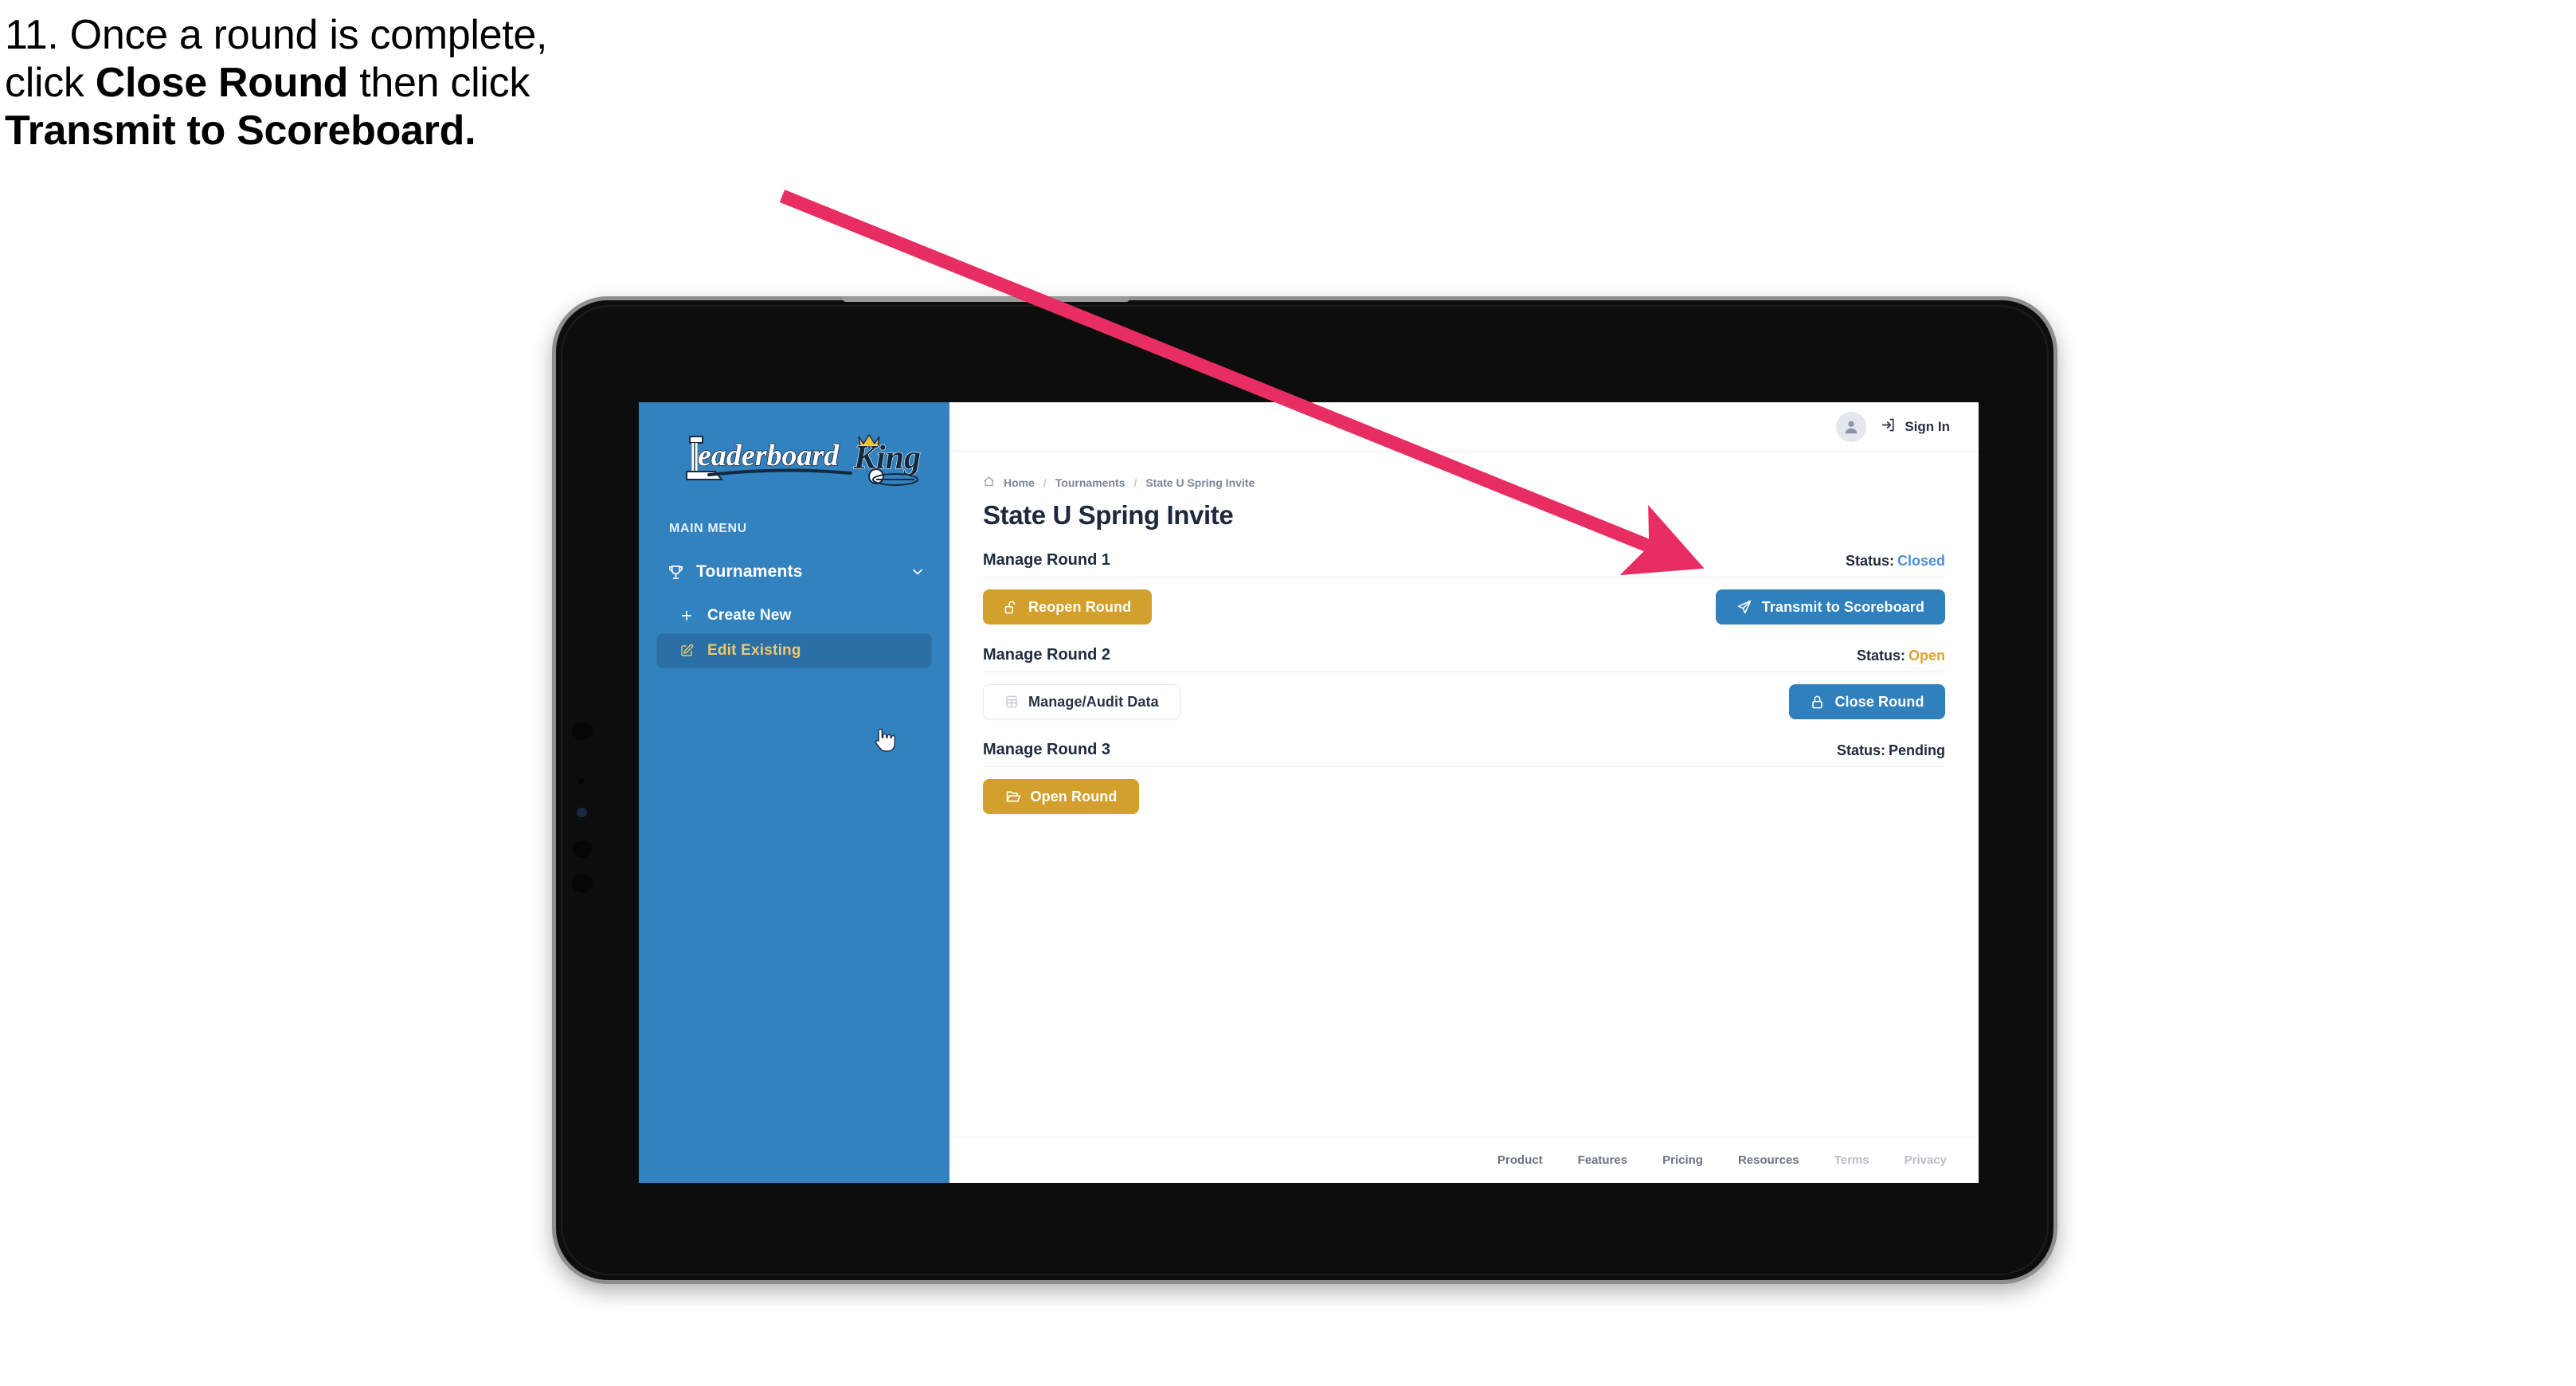 This screenshot has width=2576, height=1386. I want to click on round-2-status-label: Status:, so click(1880, 656).